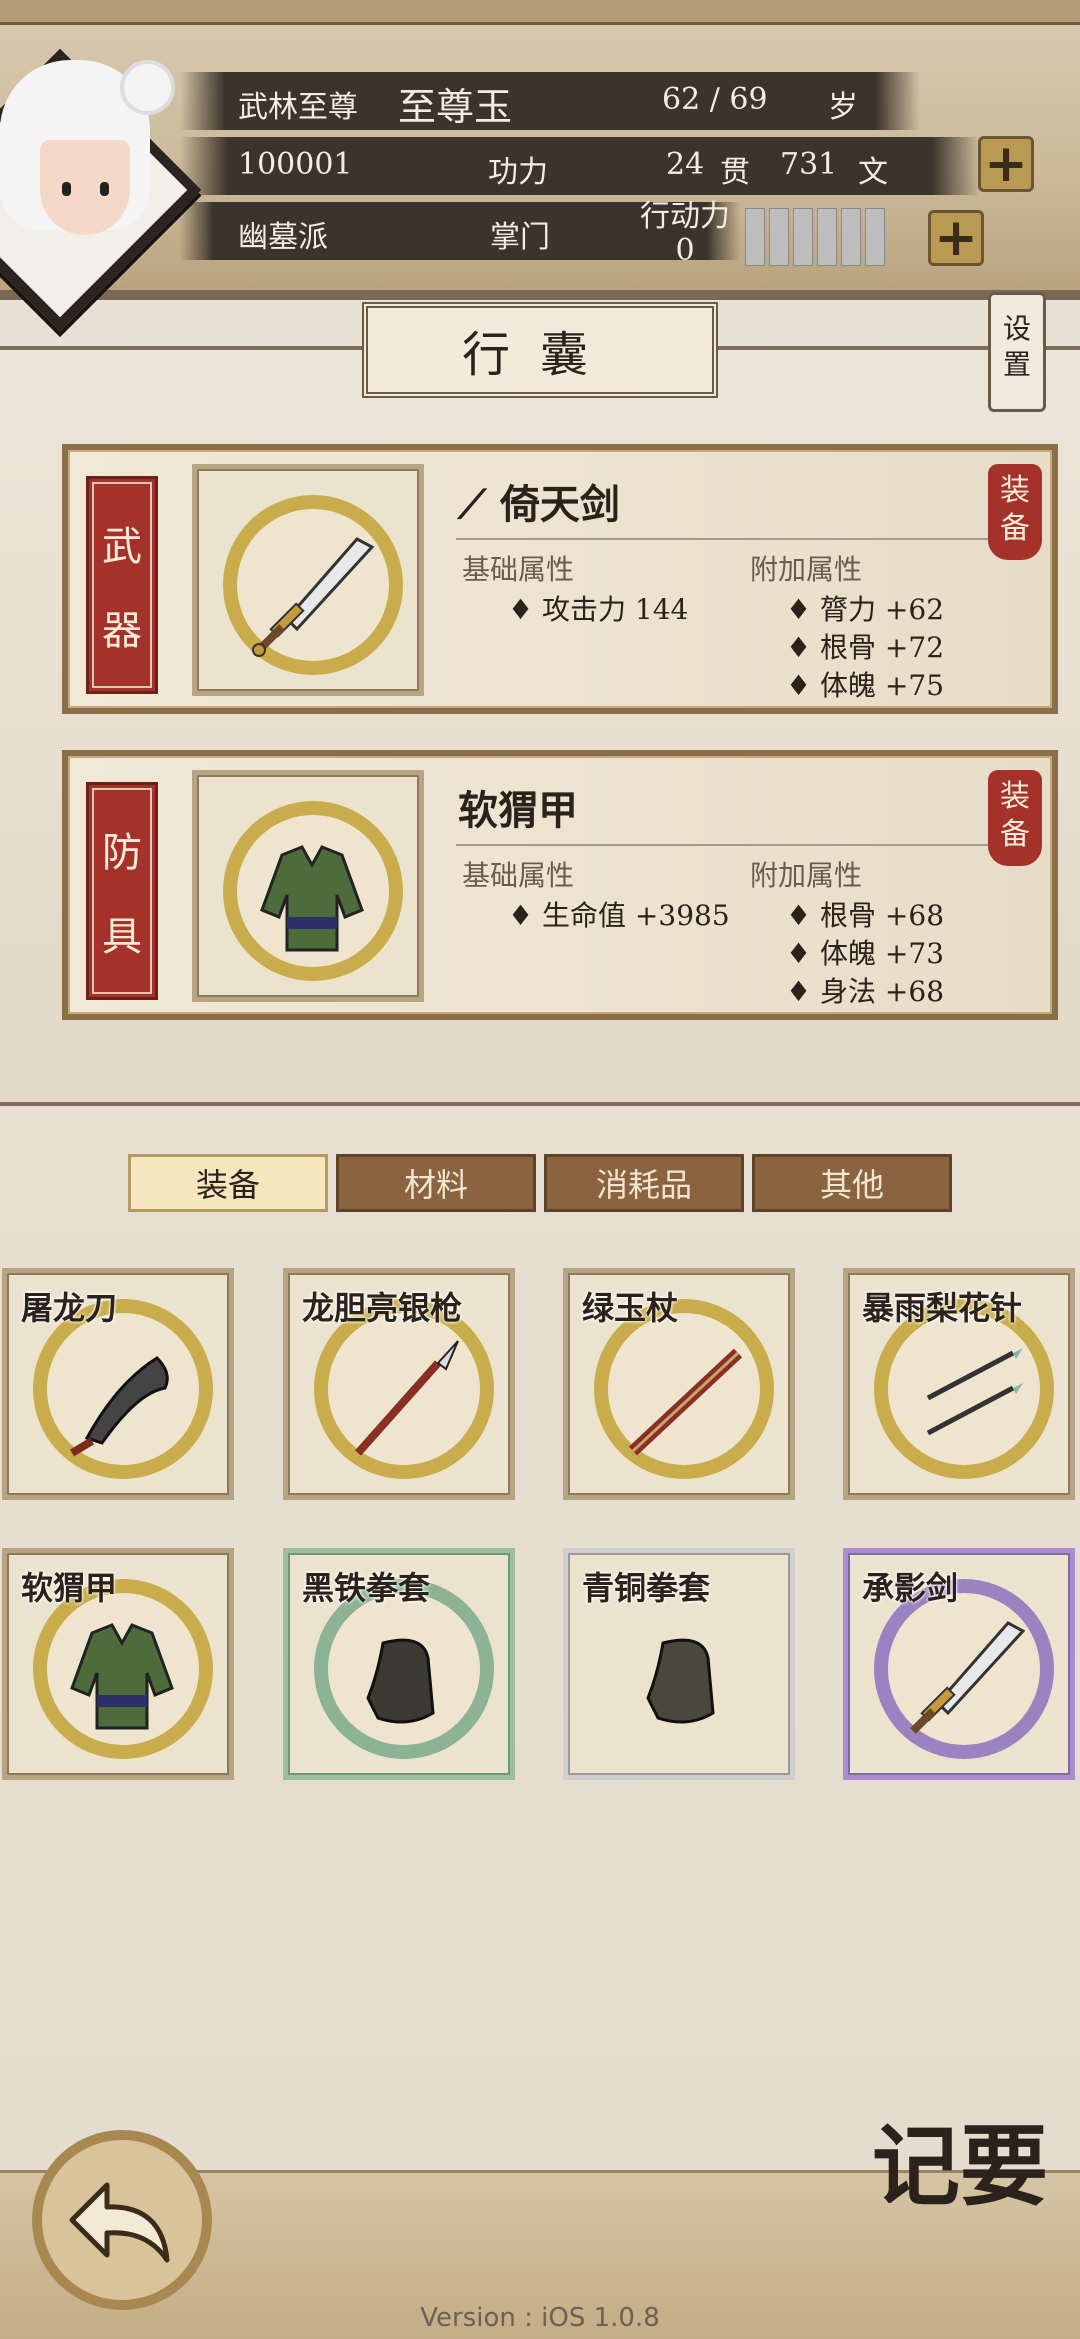 The height and width of the screenshot is (2339, 1080). Describe the element at coordinates (298, 107) in the screenshot. I see `rank-title: 武林至尊` at that location.